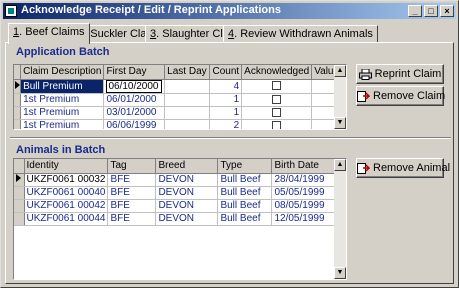  What do you see at coordinates (66, 206) in the screenshot?
I see `cell-identity: UKZF0061 00042` at bounding box center [66, 206].